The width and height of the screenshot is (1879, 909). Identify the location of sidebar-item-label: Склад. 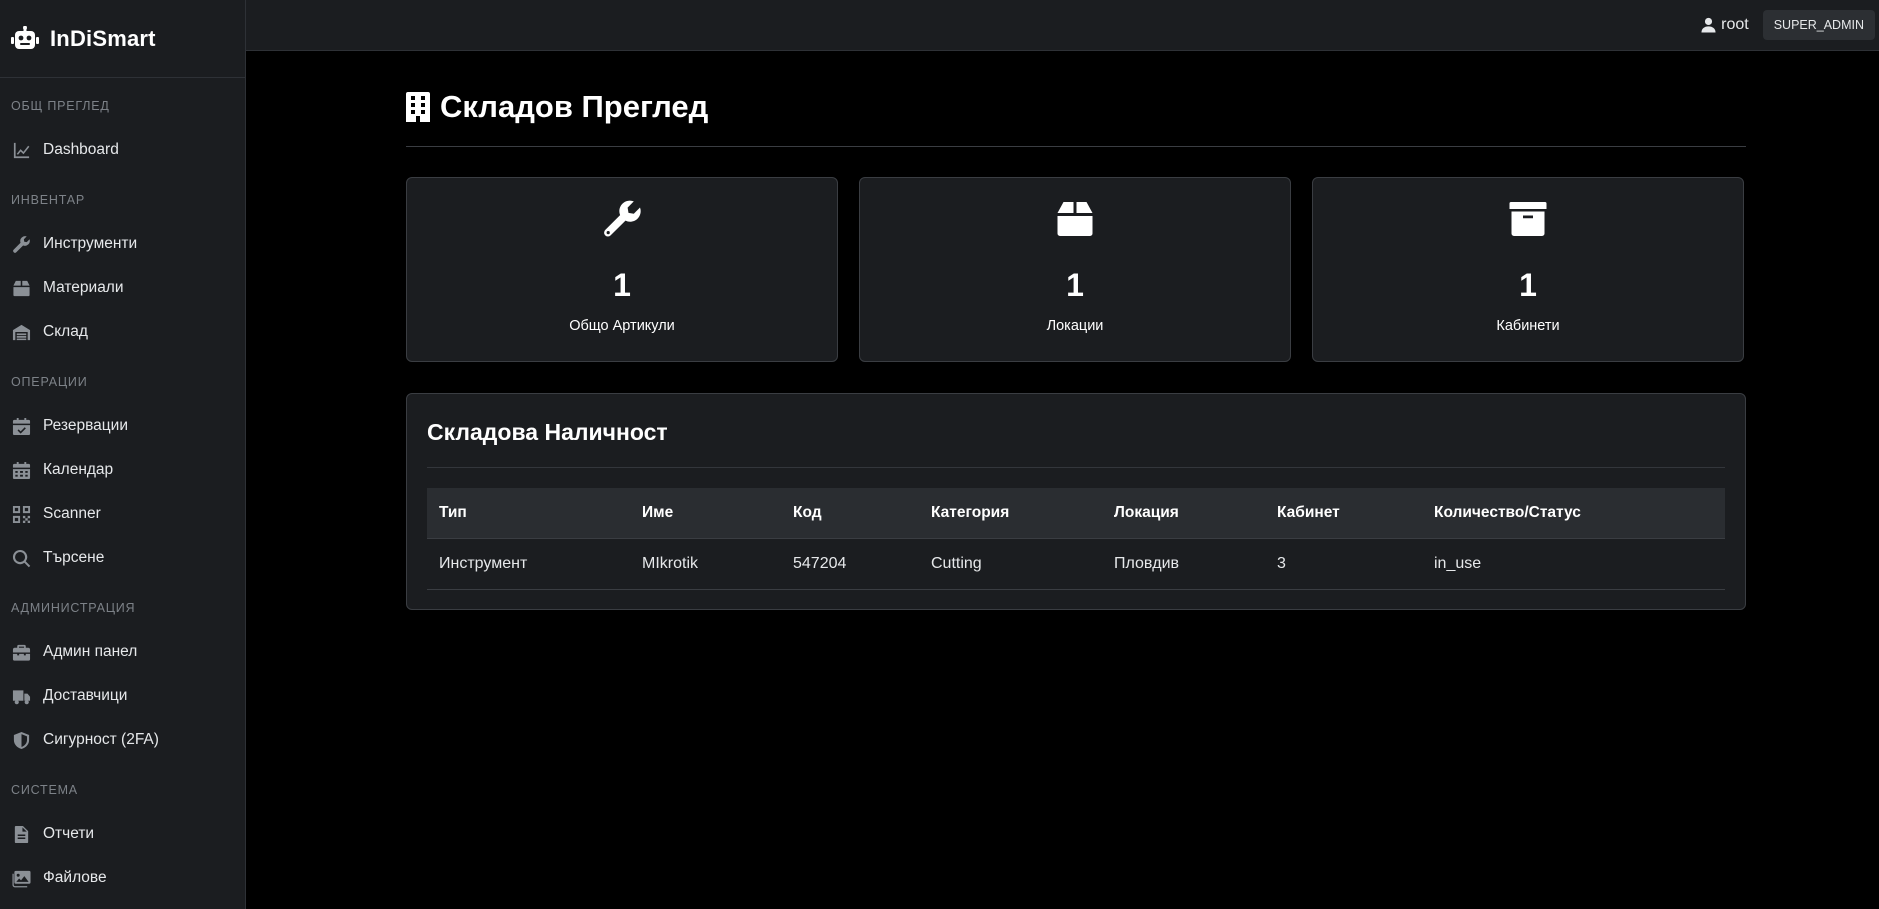
(65, 331).